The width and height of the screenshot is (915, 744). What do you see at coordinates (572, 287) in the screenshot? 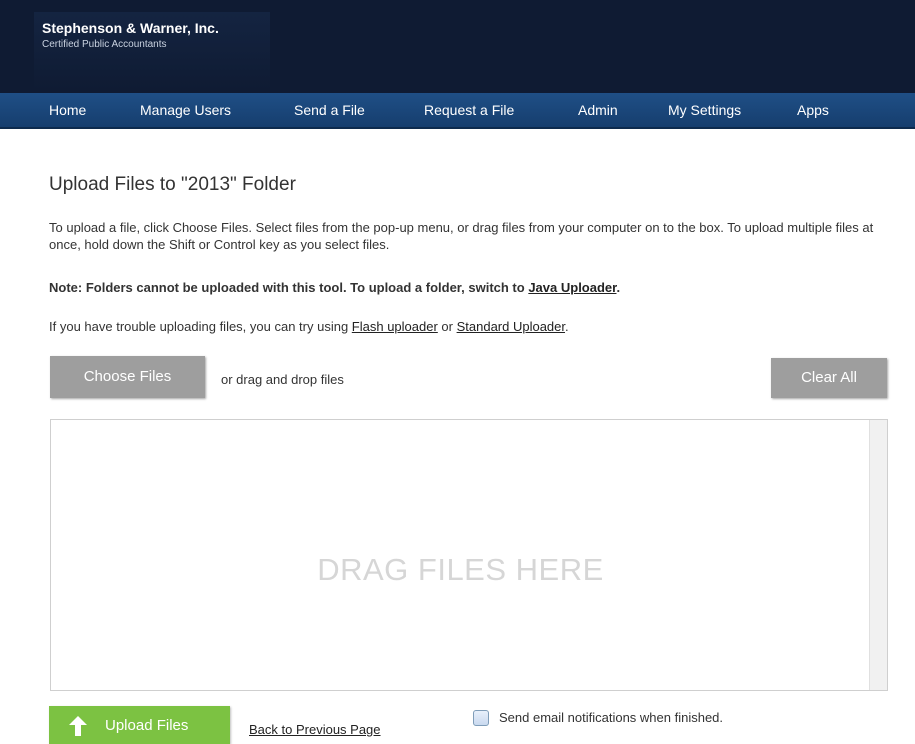
I see `java-uploader-link: Java Uploader` at bounding box center [572, 287].